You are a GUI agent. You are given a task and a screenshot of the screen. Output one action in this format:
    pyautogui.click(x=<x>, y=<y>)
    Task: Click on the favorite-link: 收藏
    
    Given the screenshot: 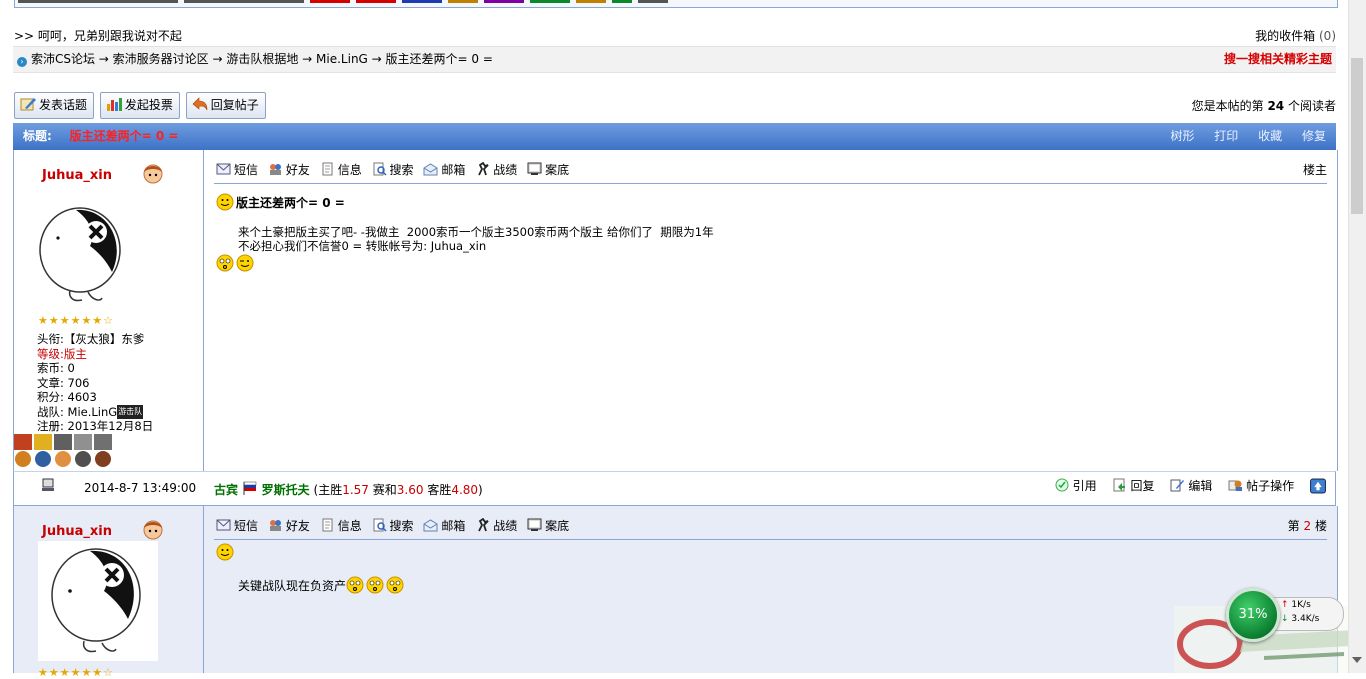 What is the action you would take?
    pyautogui.click(x=1270, y=136)
    